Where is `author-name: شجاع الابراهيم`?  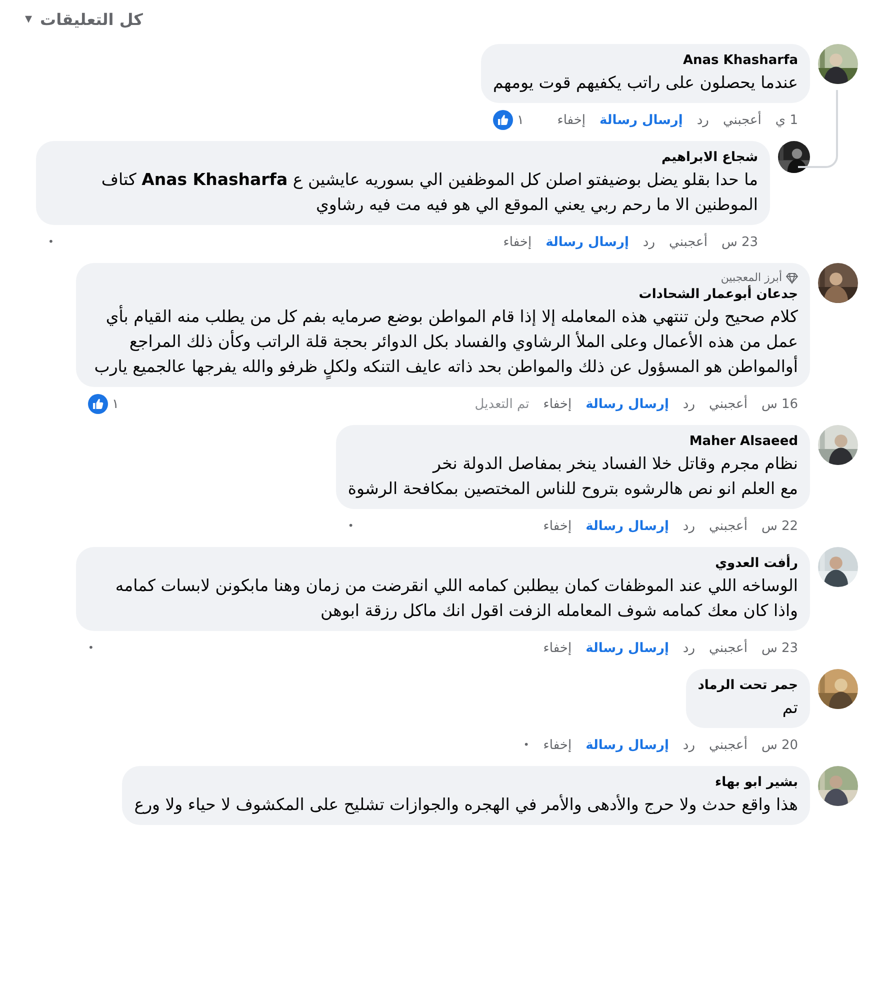
author-name: شجاع الابراهيم is located at coordinates (403, 158).